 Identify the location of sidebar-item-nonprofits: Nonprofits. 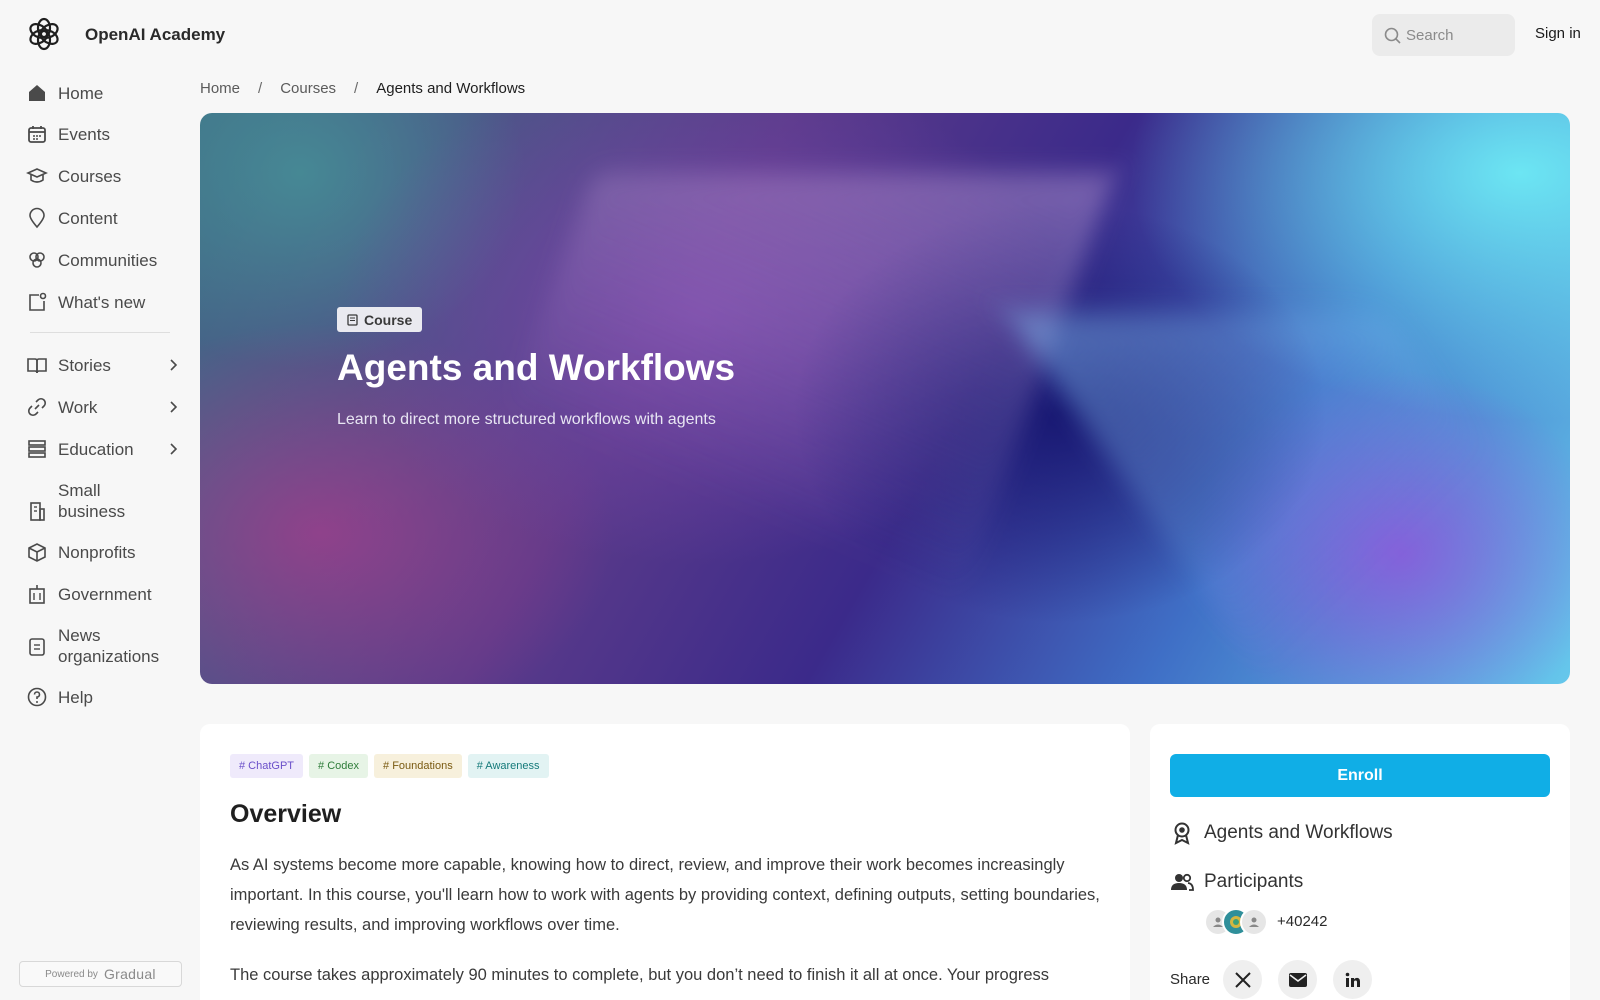
(108, 552).